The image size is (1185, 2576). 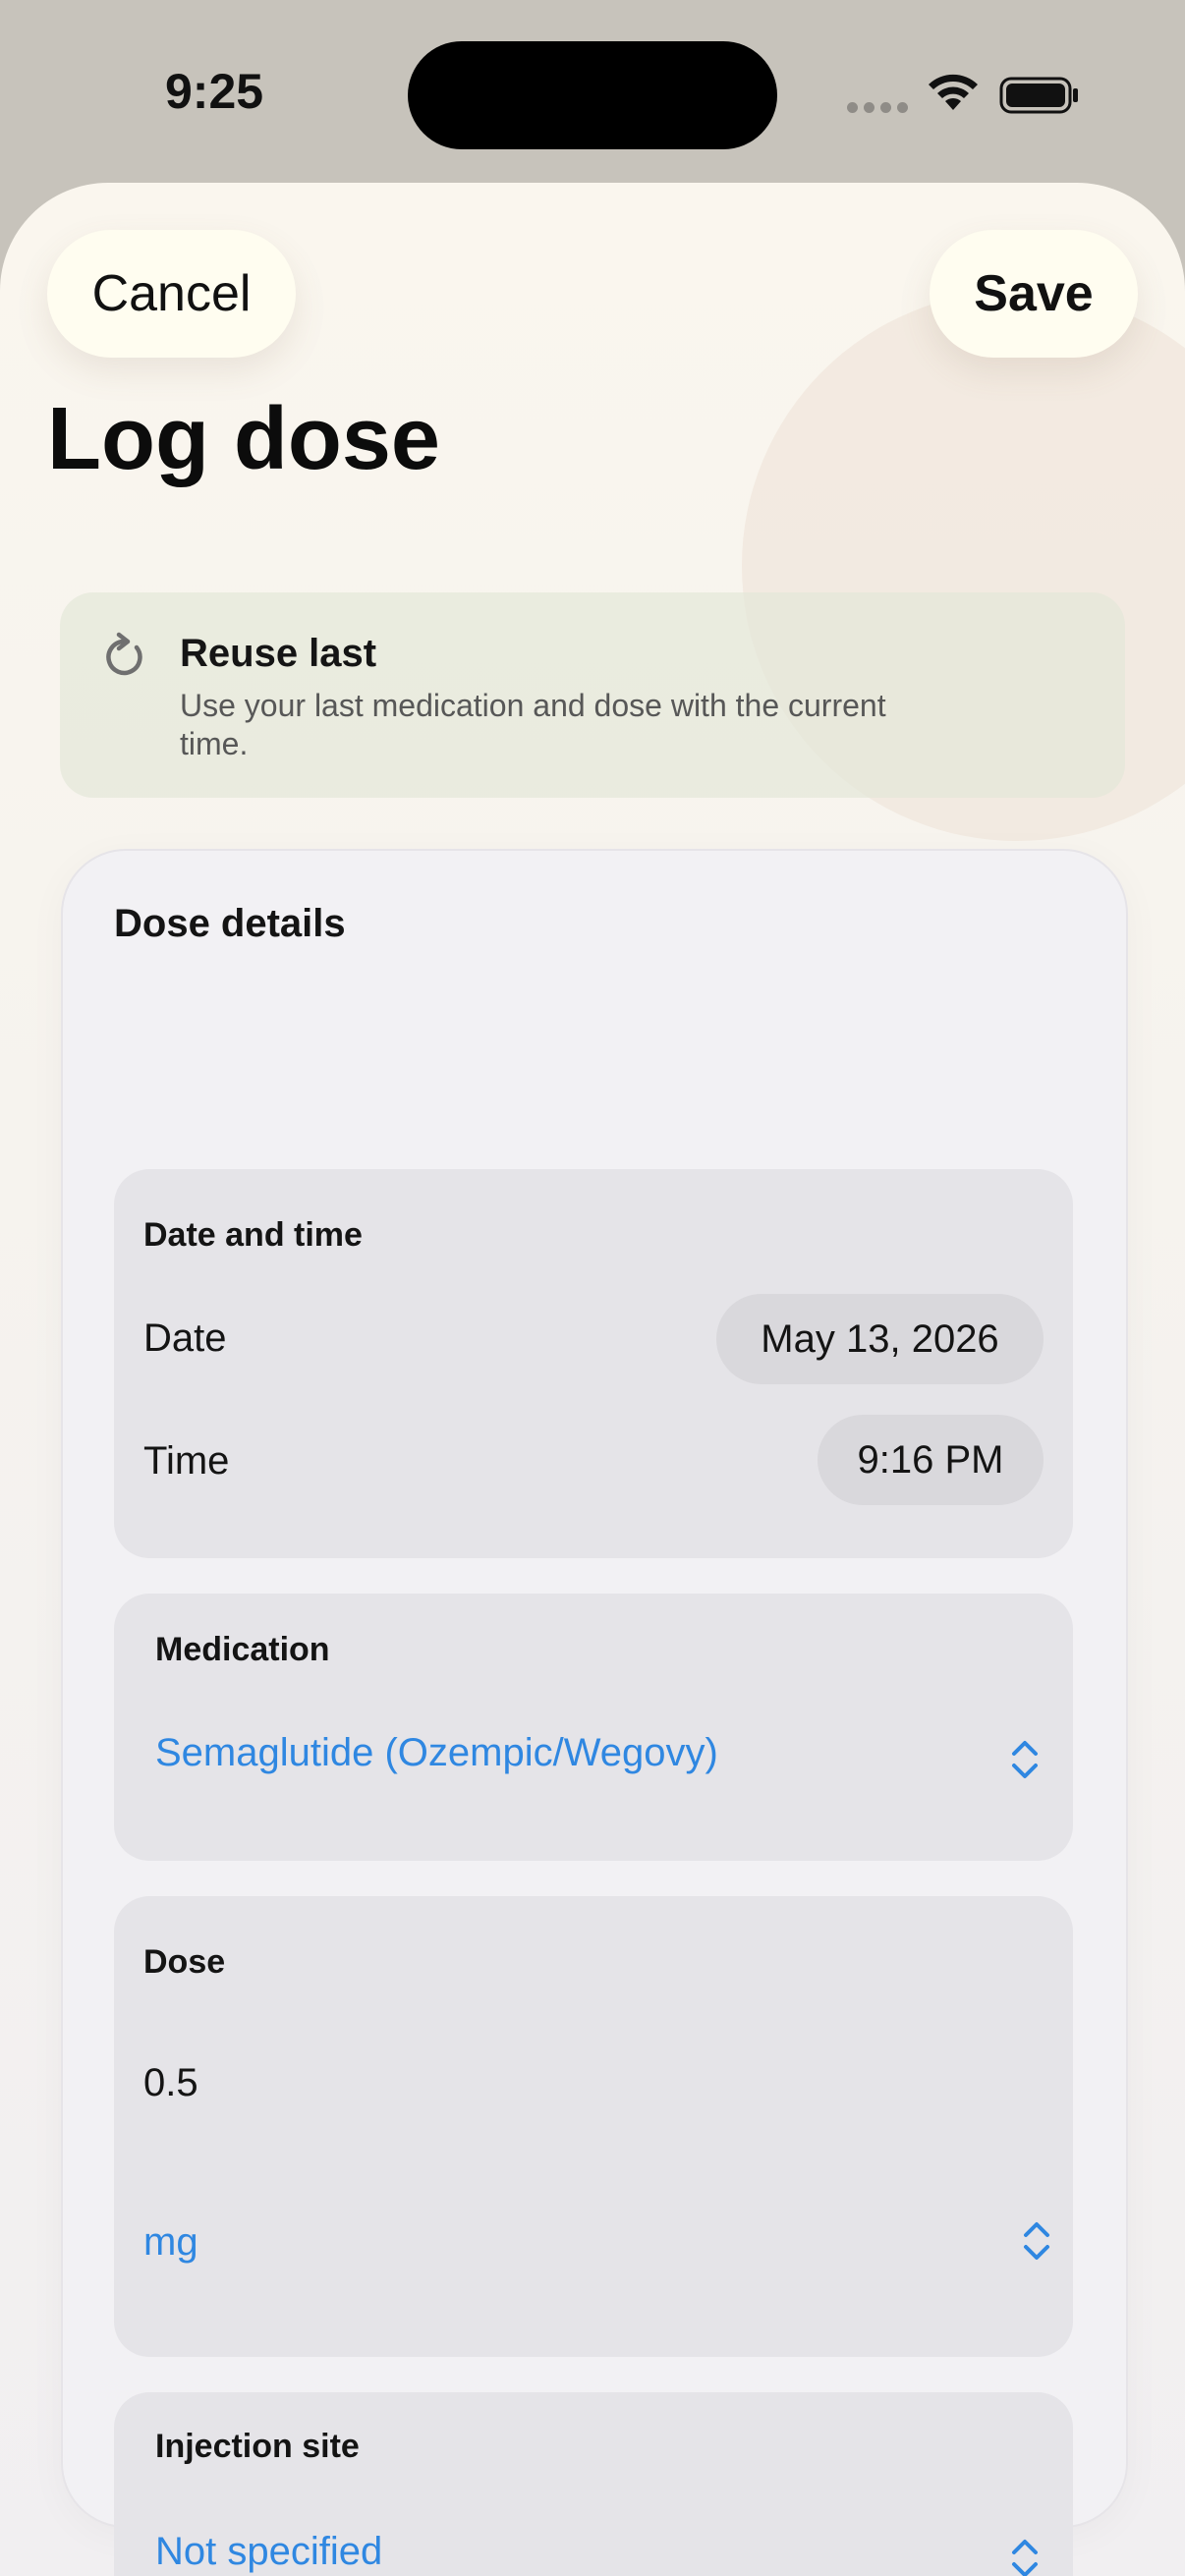 I want to click on time-label: Time, so click(x=186, y=1461).